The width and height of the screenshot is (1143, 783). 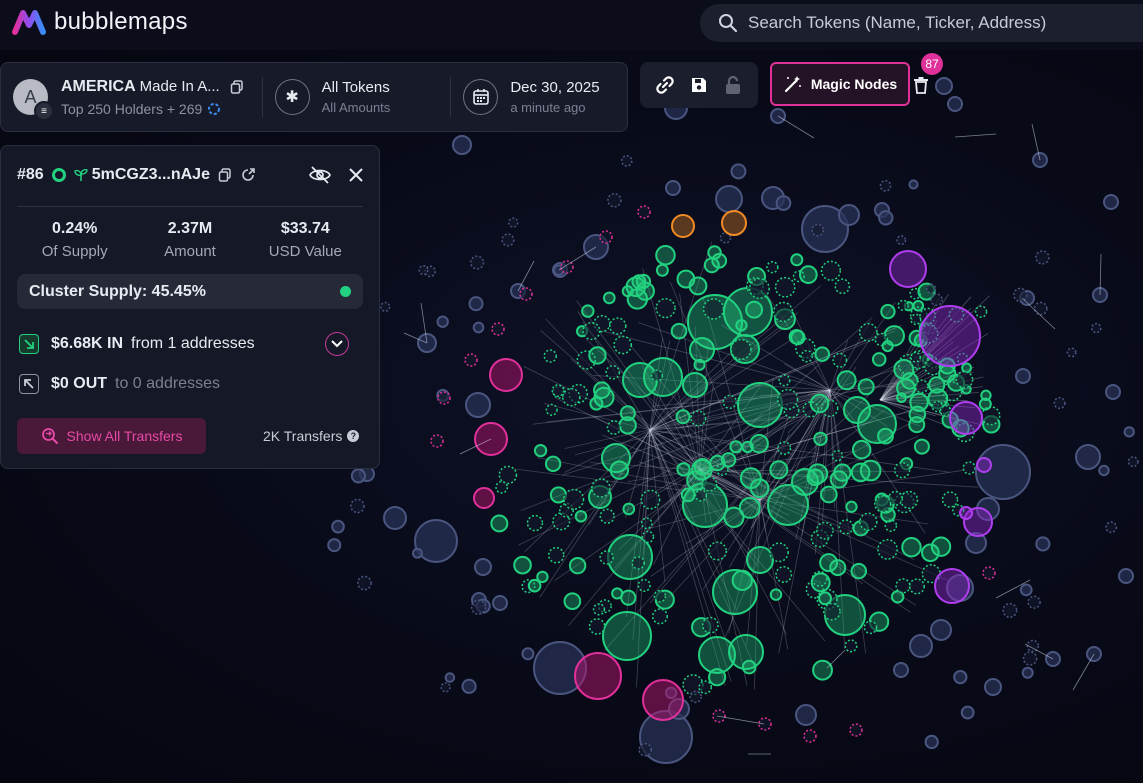 I want to click on hide-eye-icon, so click(x=320, y=175).